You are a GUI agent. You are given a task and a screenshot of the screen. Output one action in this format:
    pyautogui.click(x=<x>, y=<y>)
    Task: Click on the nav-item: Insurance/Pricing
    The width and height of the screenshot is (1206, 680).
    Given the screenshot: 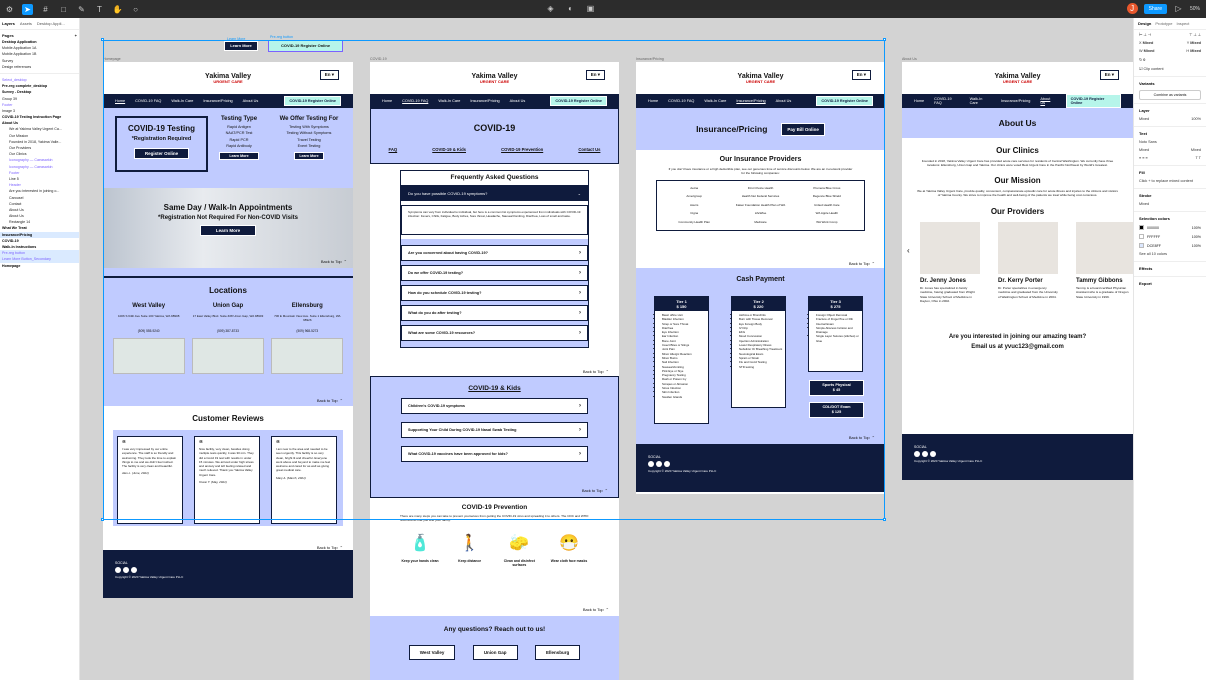 What is the action you would take?
    pyautogui.click(x=750, y=101)
    